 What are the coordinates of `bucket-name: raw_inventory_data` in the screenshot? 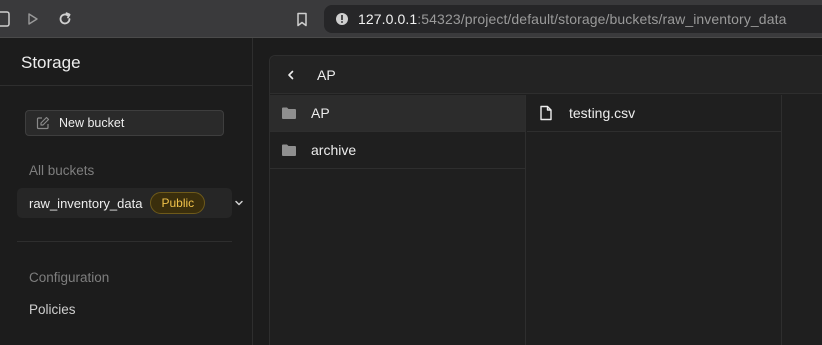 It's located at (86, 203).